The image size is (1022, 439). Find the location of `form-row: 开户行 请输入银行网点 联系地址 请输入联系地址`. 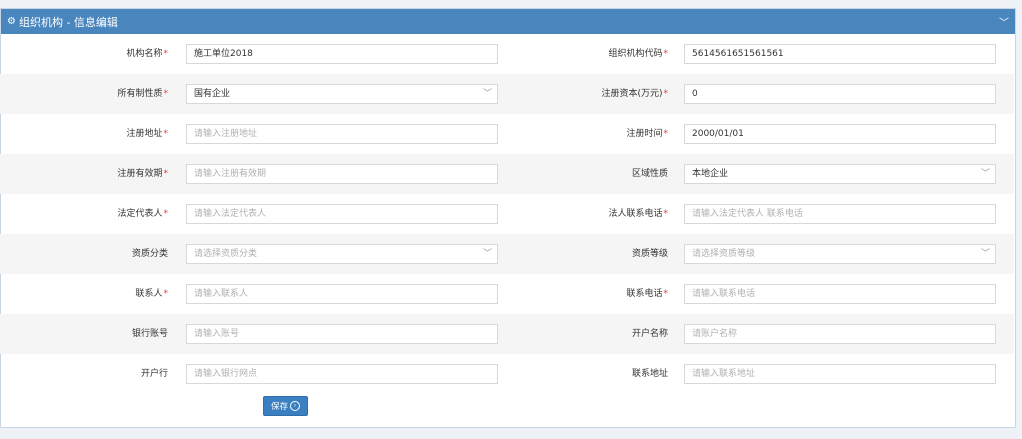

form-row: 开户行 请输入银行网点 联系地址 请输入联系地址 is located at coordinates (507, 374).